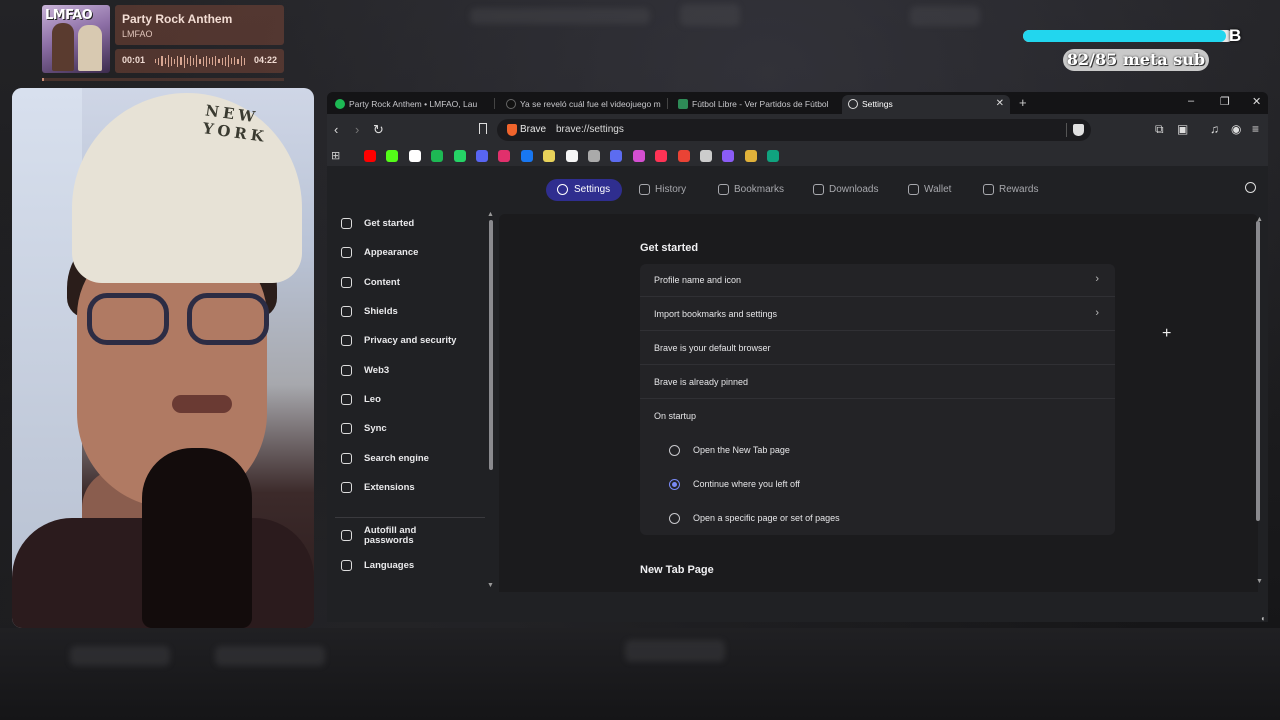  I want to click on sidebar-item-web3: Web3, so click(364, 371).